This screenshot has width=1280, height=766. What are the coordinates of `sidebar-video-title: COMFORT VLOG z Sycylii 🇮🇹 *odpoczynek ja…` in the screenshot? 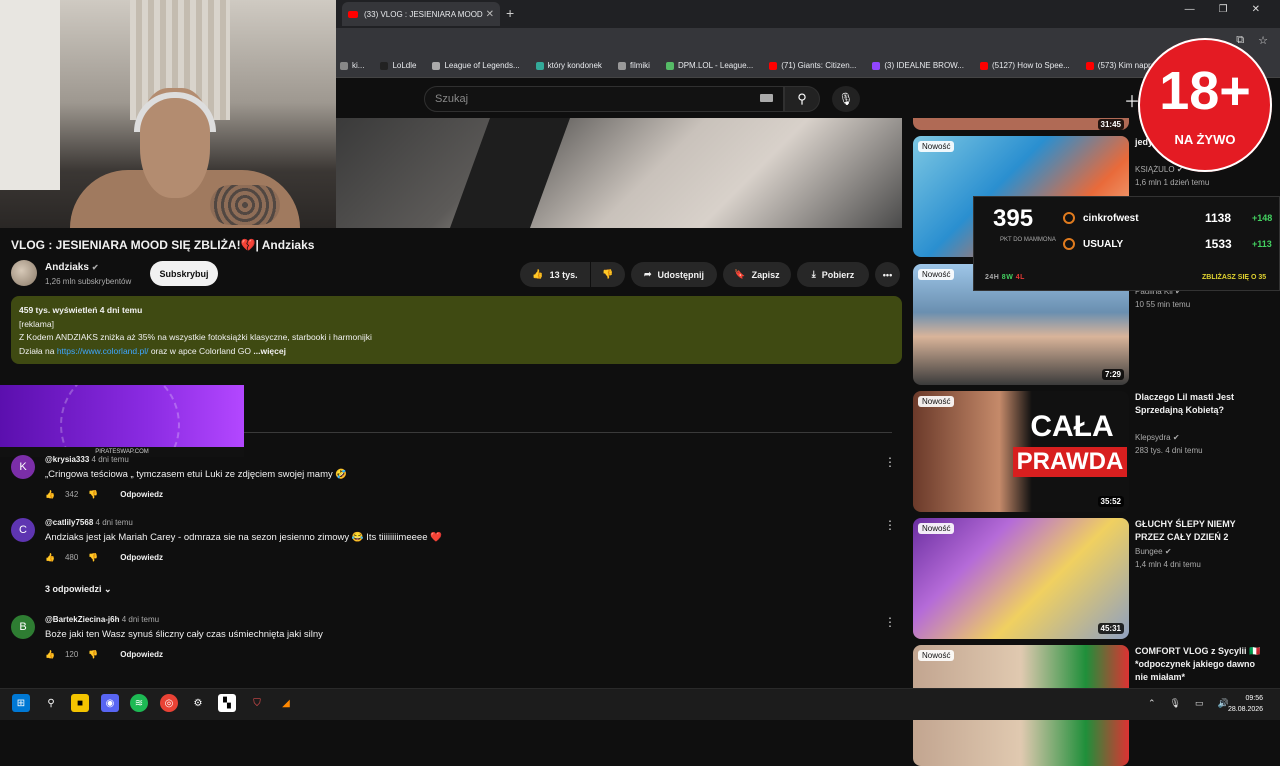 It's located at (1199, 664).